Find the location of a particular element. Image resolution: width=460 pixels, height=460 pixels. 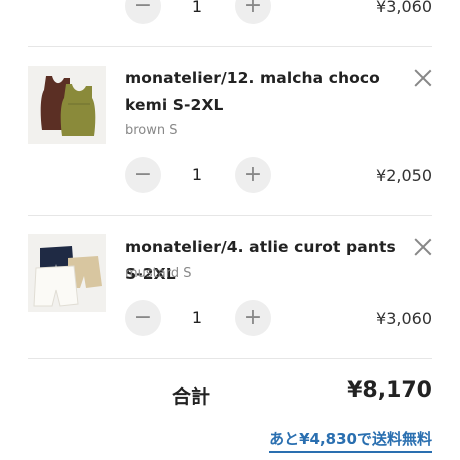

product-variant: mustard S is located at coordinates (158, 273).